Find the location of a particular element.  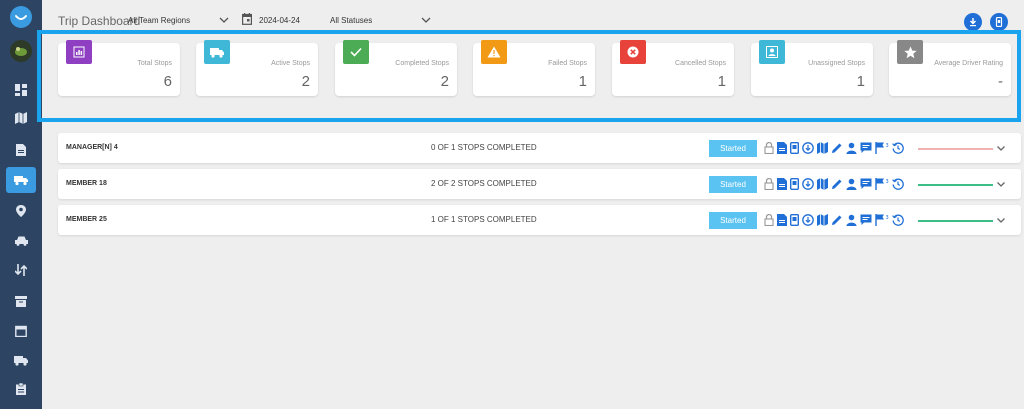

cancel-icon is located at coordinates (633, 52).